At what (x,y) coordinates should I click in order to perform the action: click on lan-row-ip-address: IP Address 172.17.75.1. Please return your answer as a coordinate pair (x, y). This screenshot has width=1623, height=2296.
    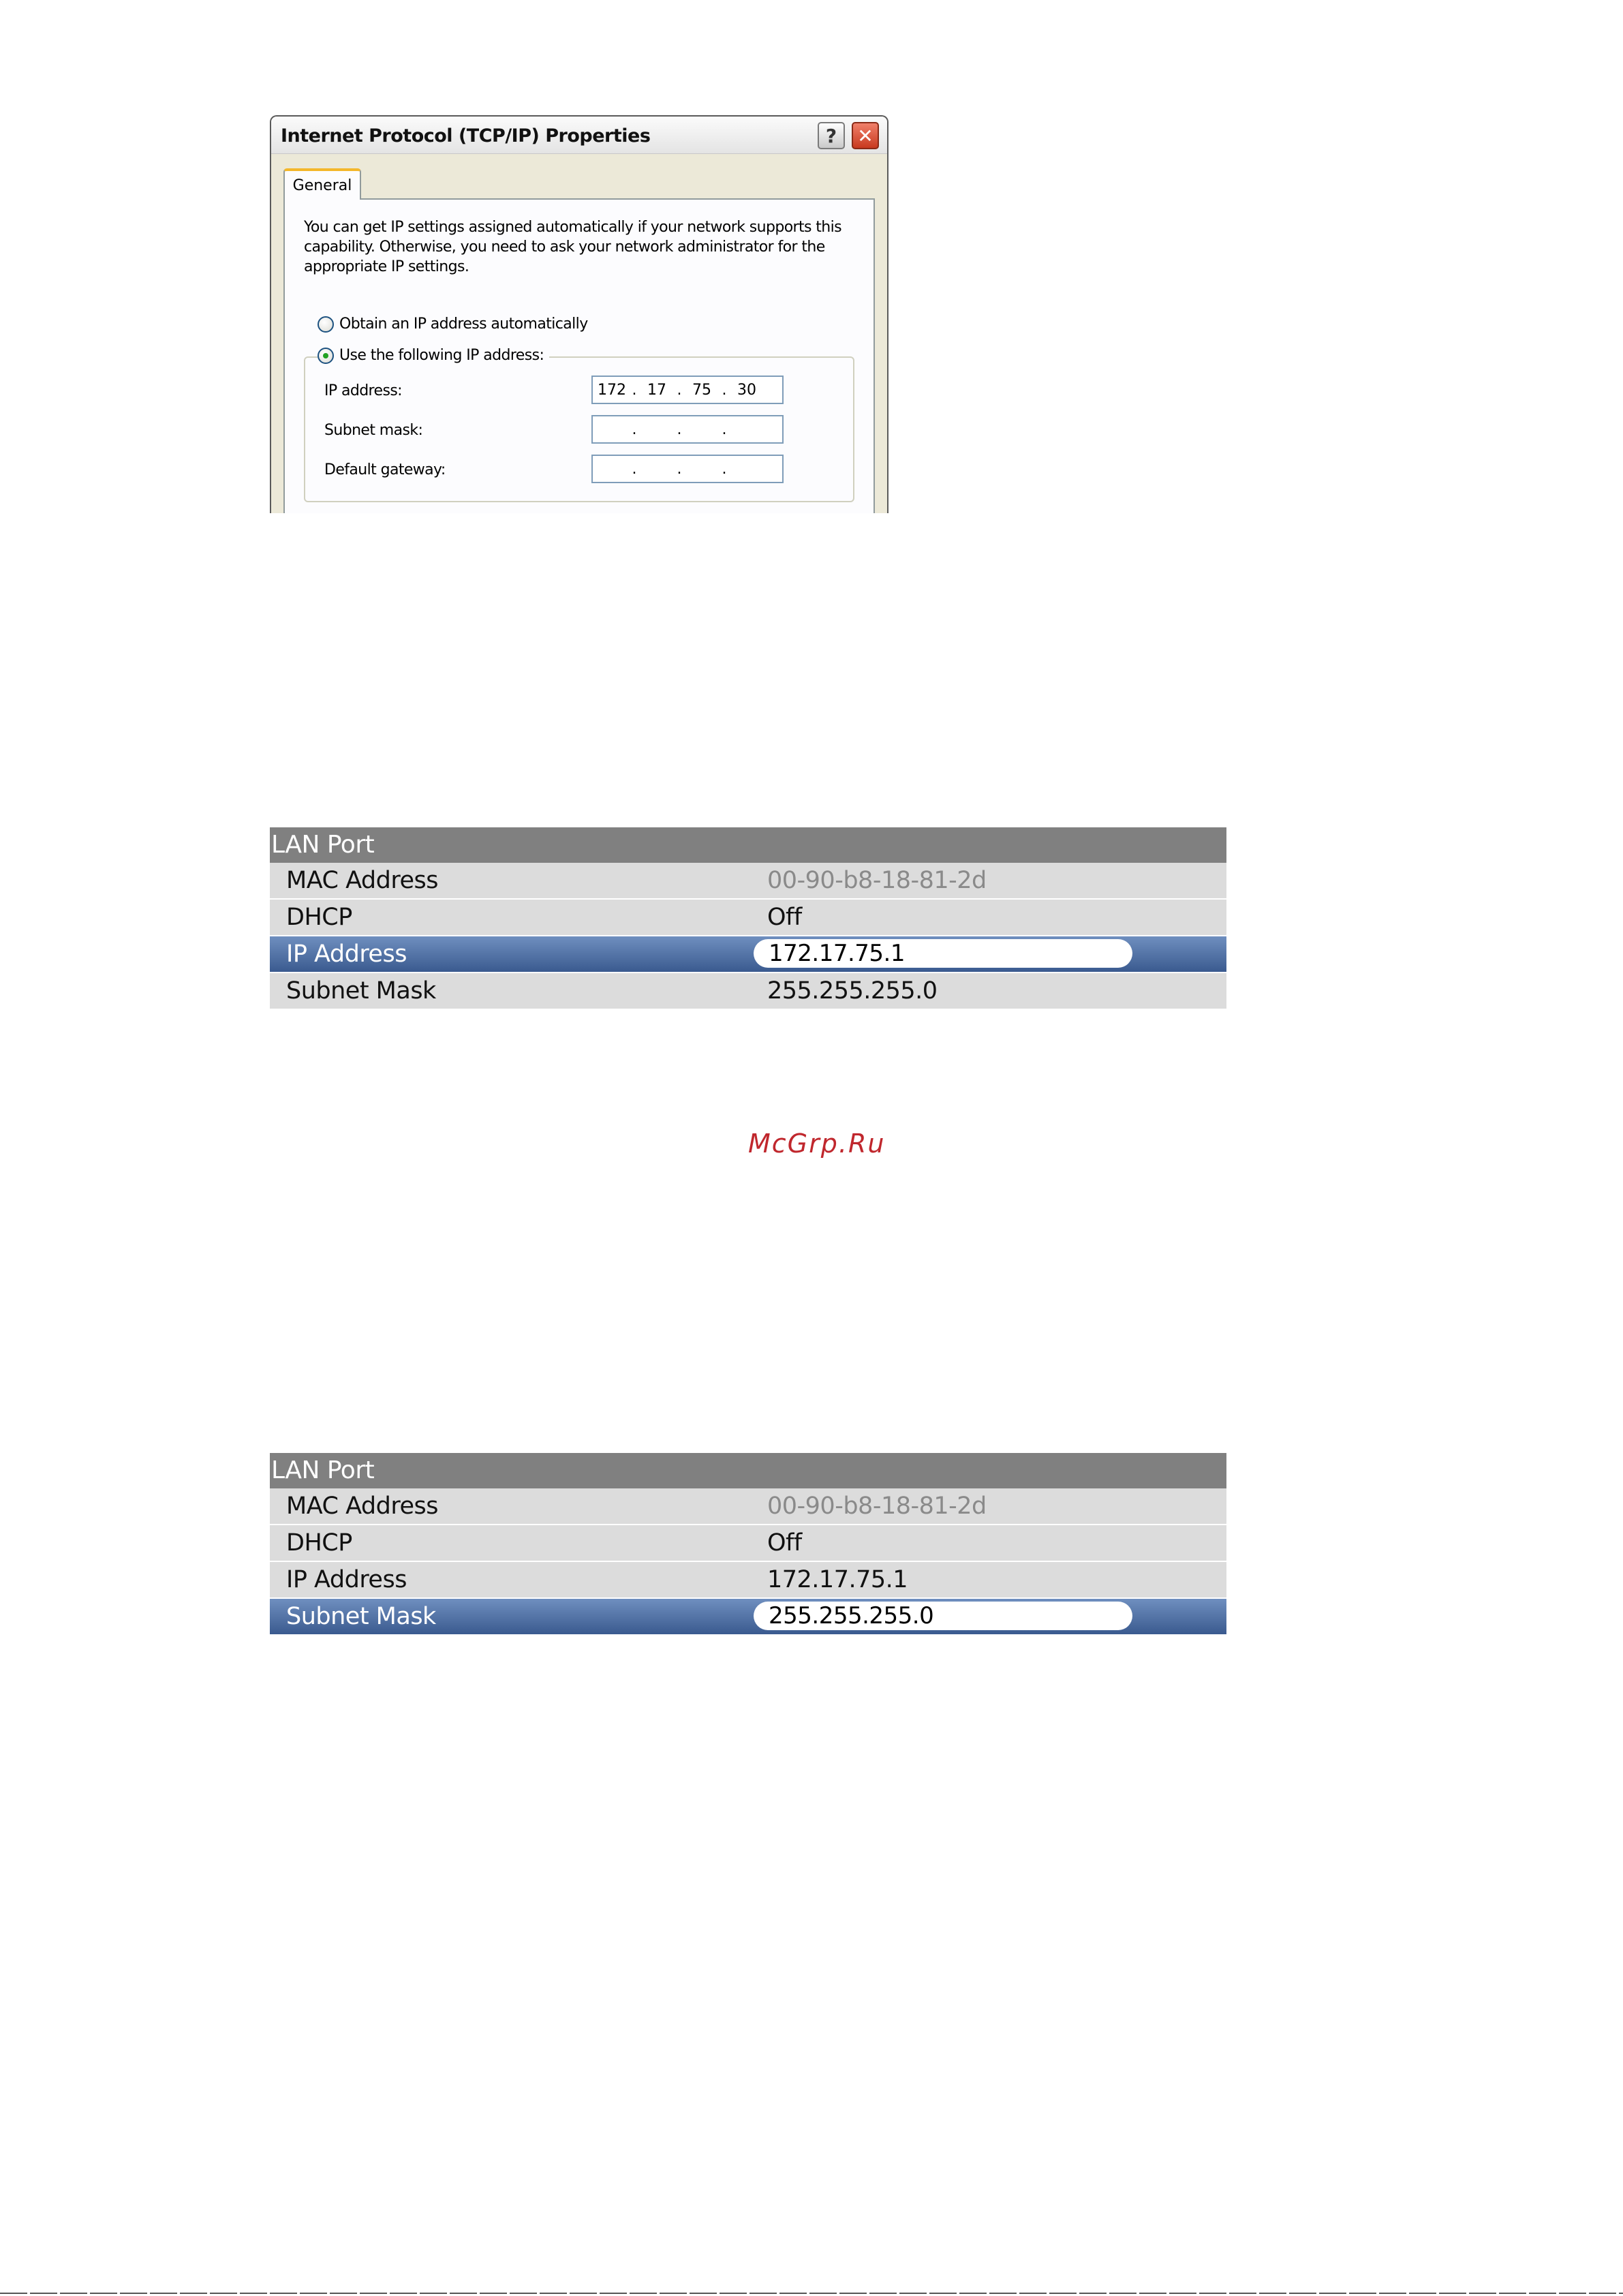
    Looking at the image, I should click on (748, 1580).